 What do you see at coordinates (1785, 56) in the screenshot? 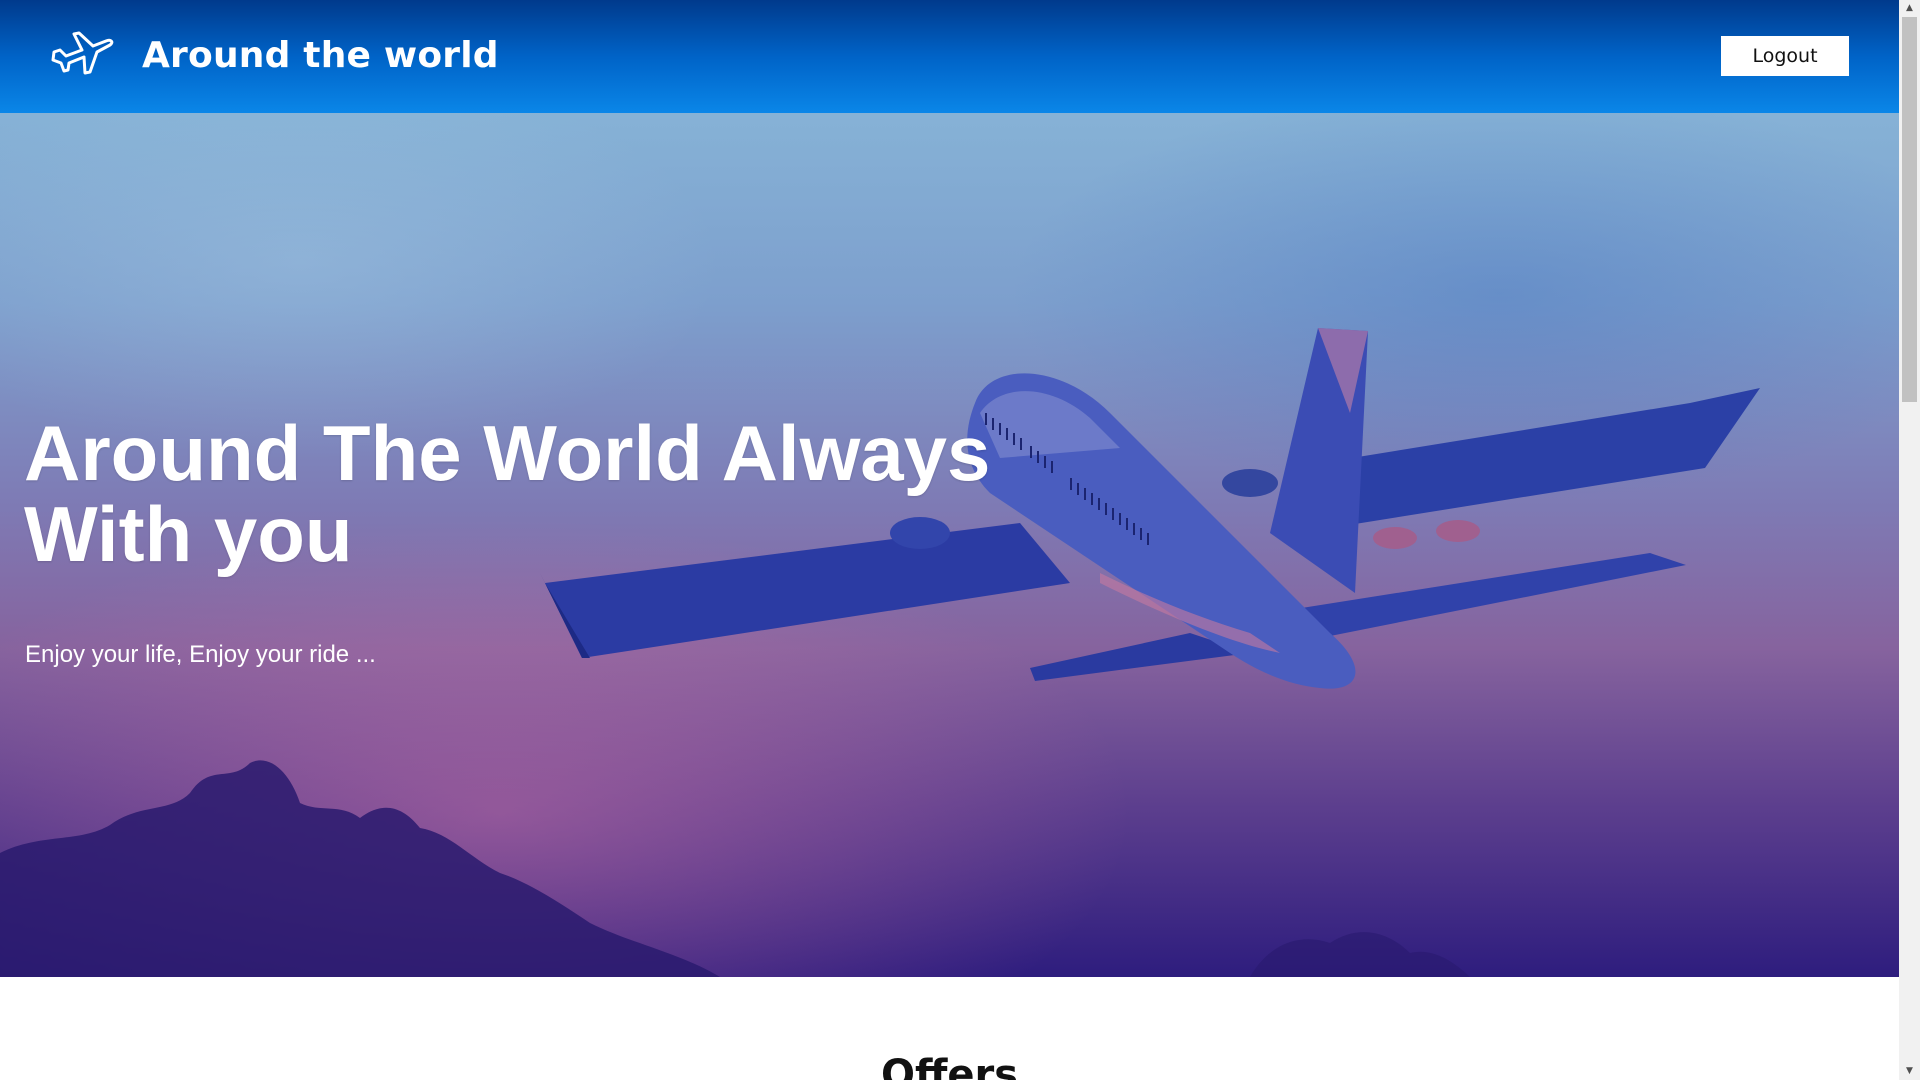
I see `logout-button: Logout` at bounding box center [1785, 56].